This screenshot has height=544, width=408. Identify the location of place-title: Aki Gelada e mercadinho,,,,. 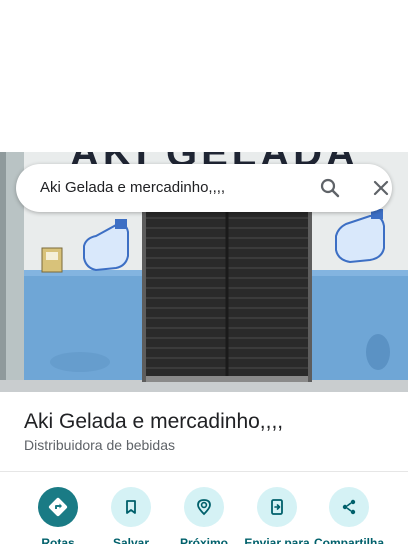
(154, 421).